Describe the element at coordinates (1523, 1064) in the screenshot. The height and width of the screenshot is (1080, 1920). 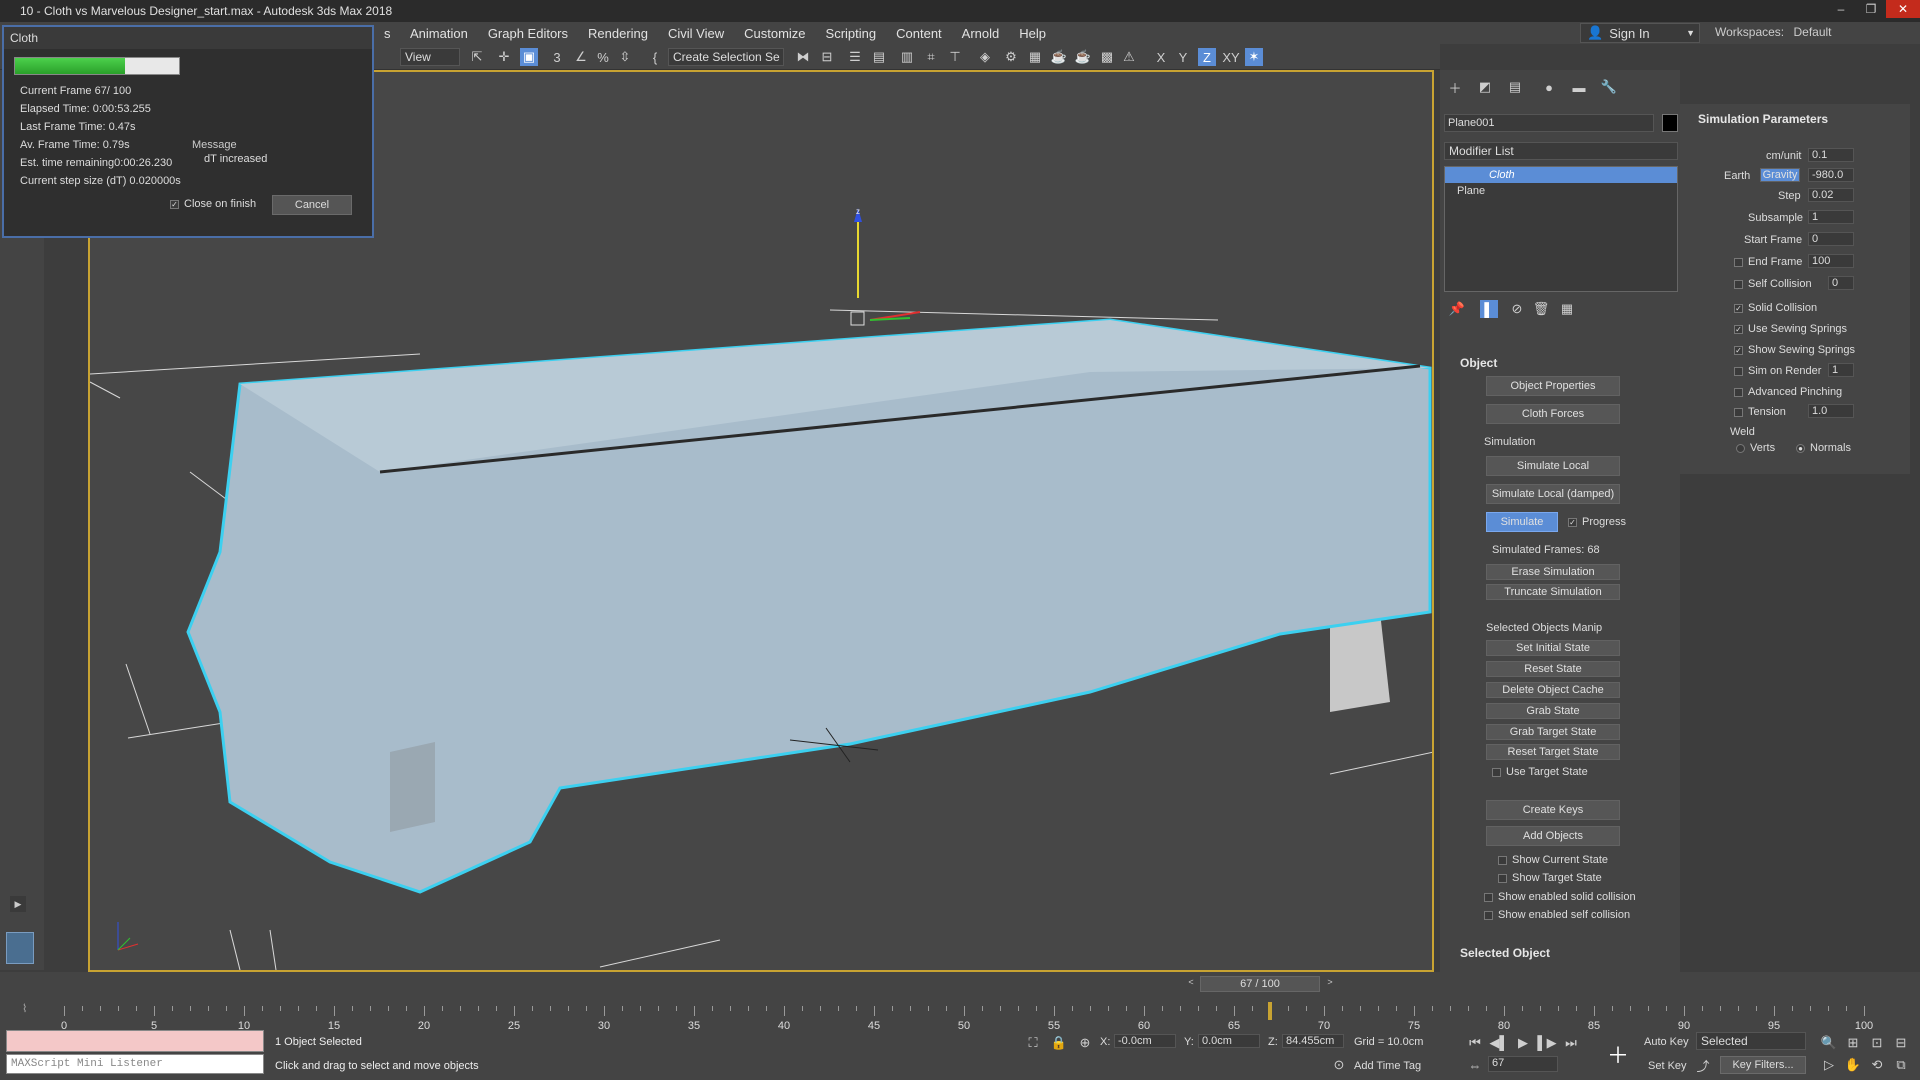
I see `current-frame-field: 67` at that location.